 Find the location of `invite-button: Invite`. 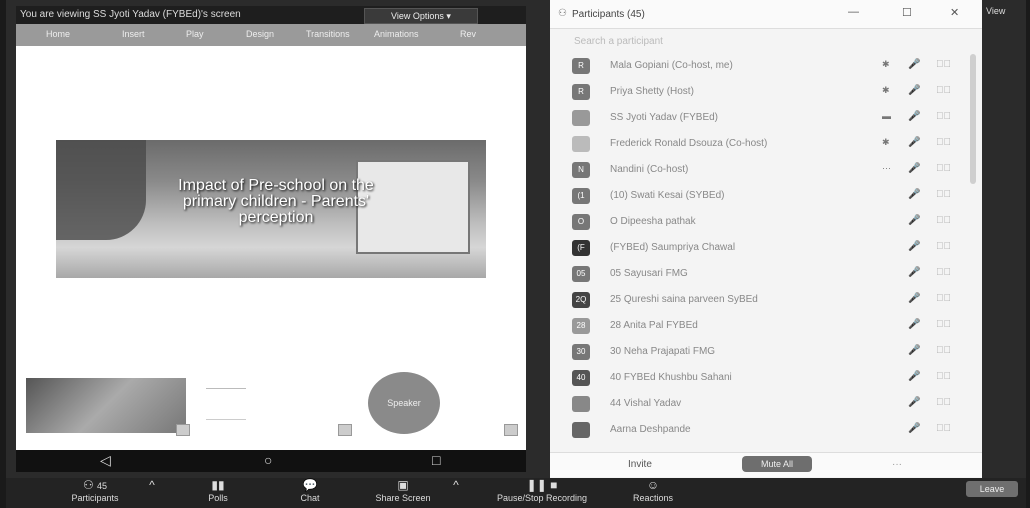

invite-button: Invite is located at coordinates (640, 464).